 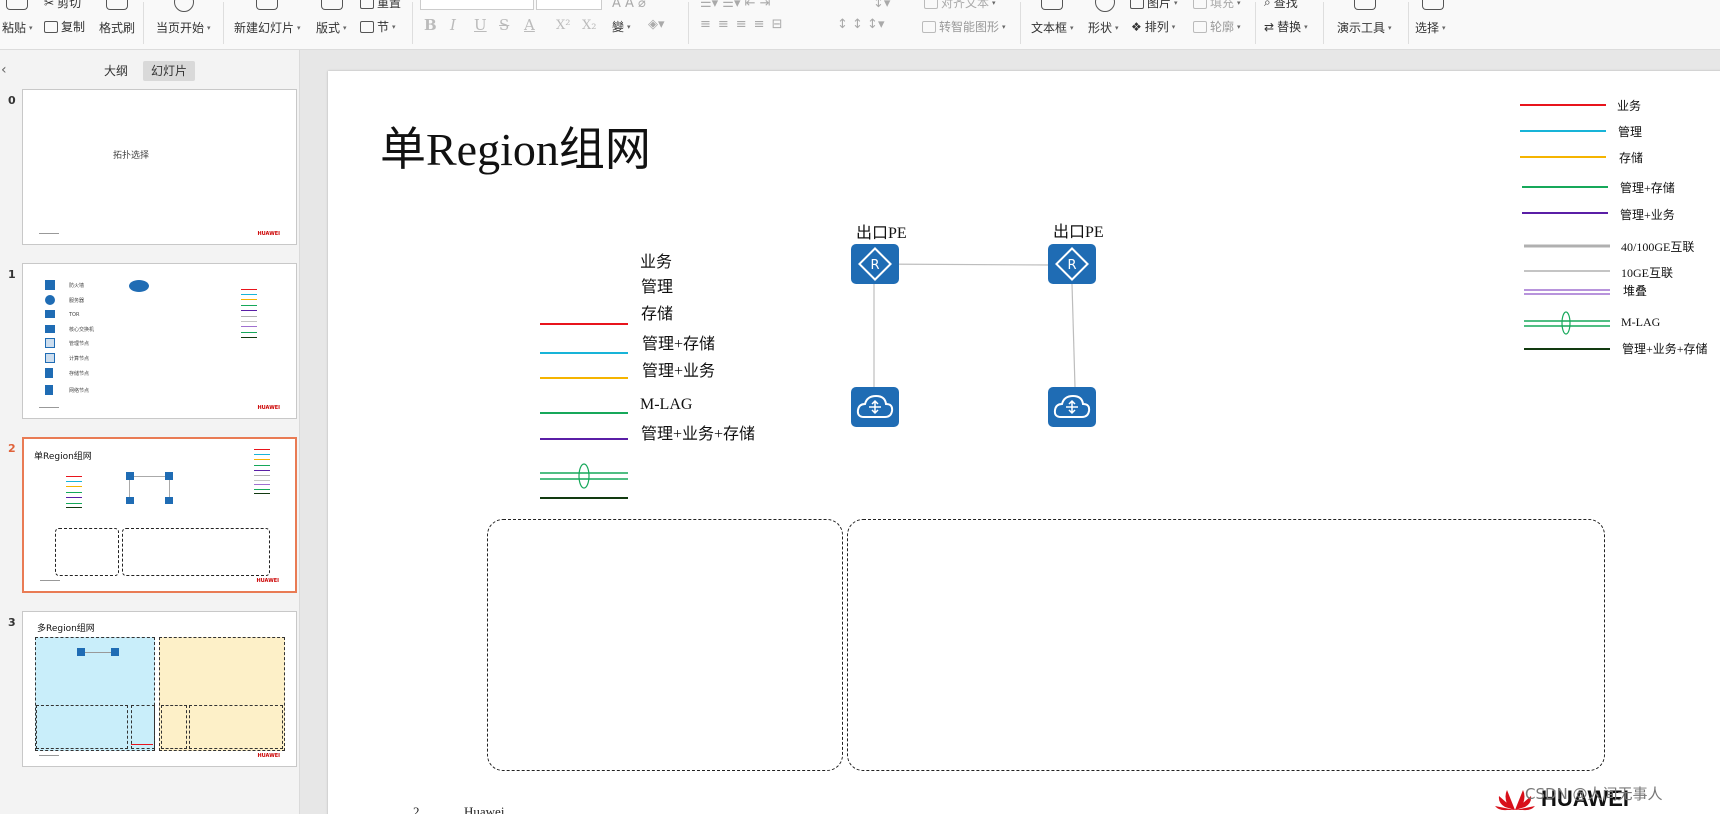 I want to click on text-direction-icon: ↕▾, so click(x=881, y=5).